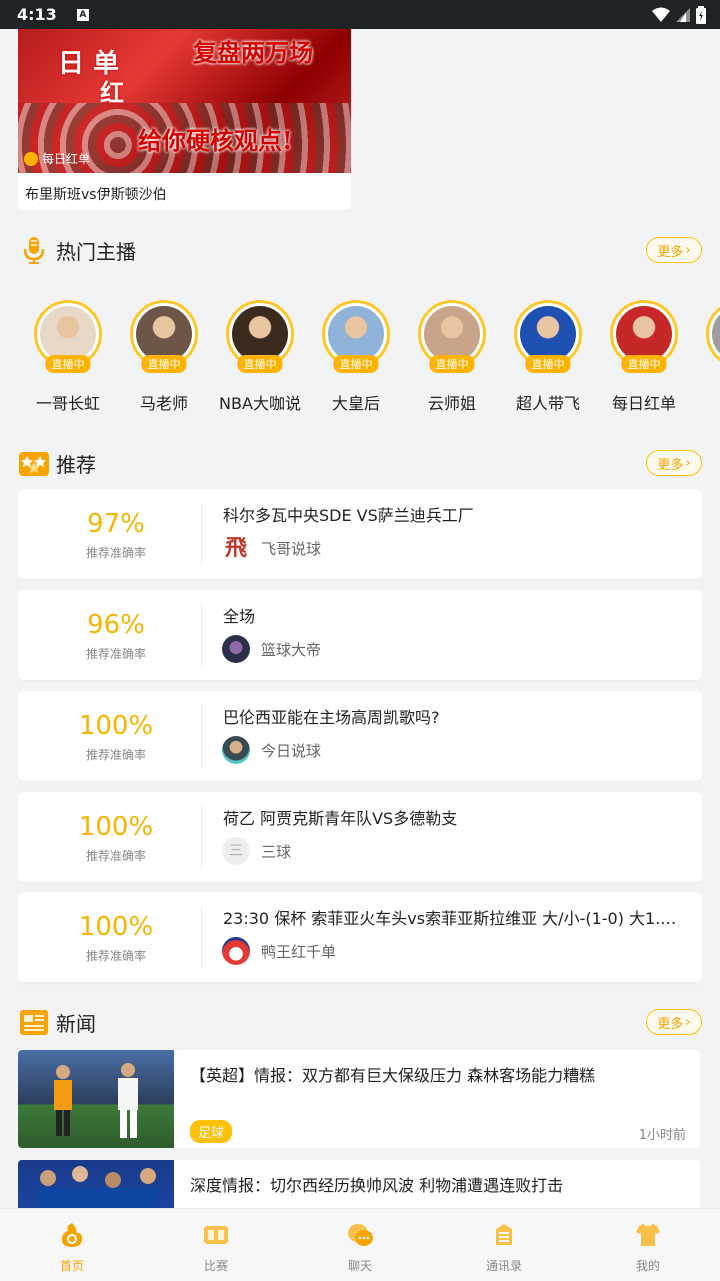 This screenshot has height=1281, width=720. Describe the element at coordinates (360, 1022) in the screenshot. I see `news-header: 新闻 更多 ›` at that location.